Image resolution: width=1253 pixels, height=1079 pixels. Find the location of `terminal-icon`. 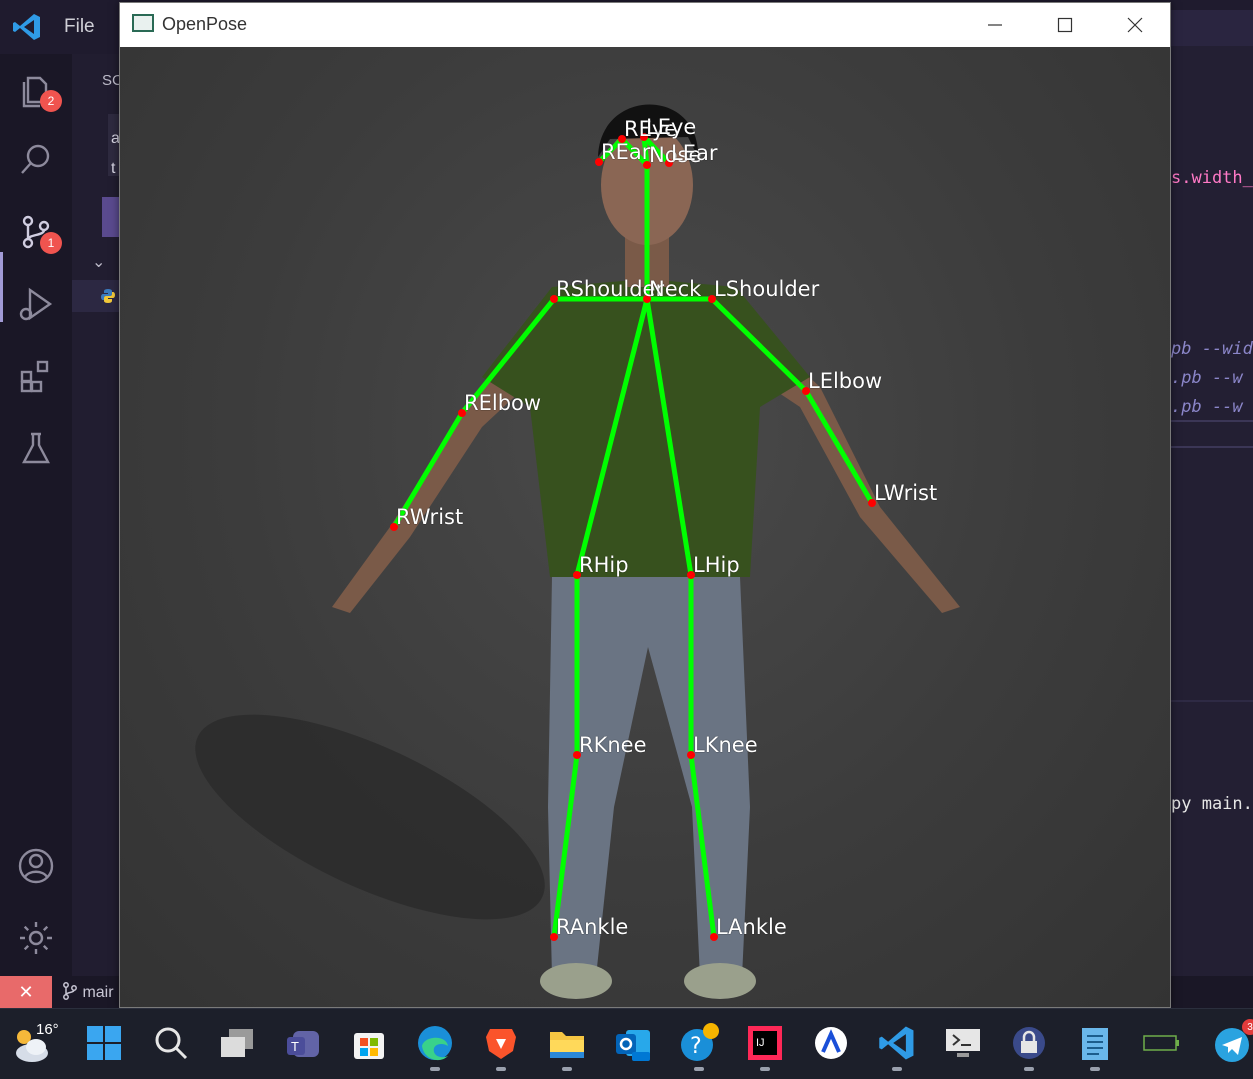

terminal-icon is located at coordinates (963, 1043).